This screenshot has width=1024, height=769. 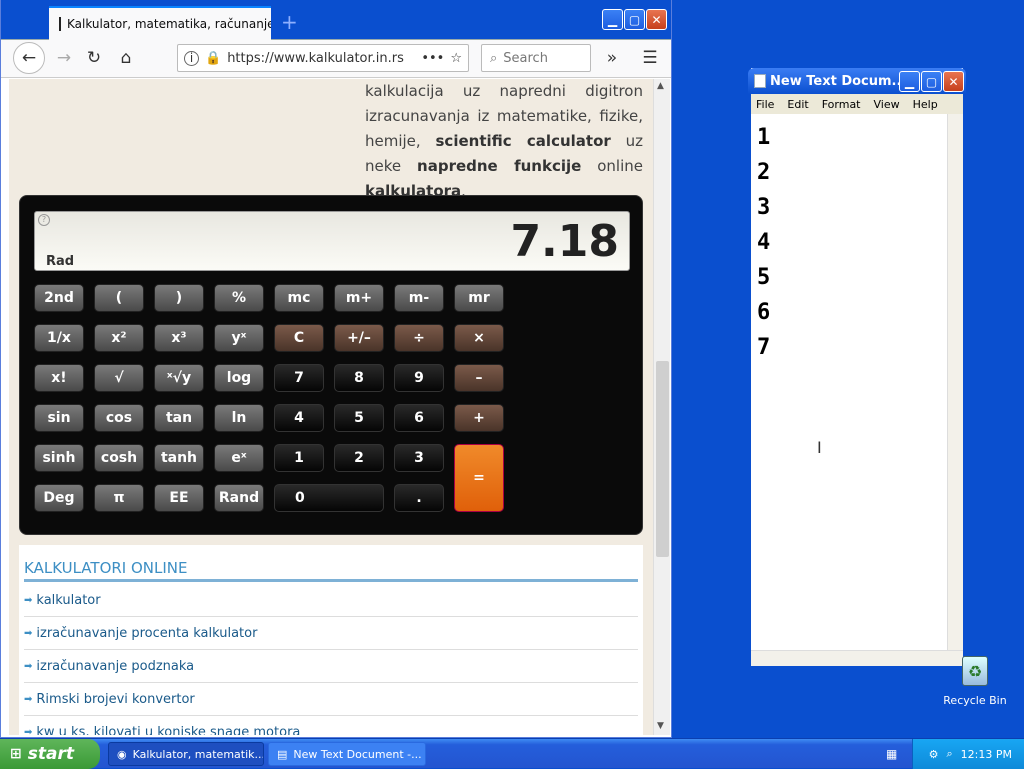 What do you see at coordinates (299, 298) in the screenshot?
I see `calc-key-4: mc` at bounding box center [299, 298].